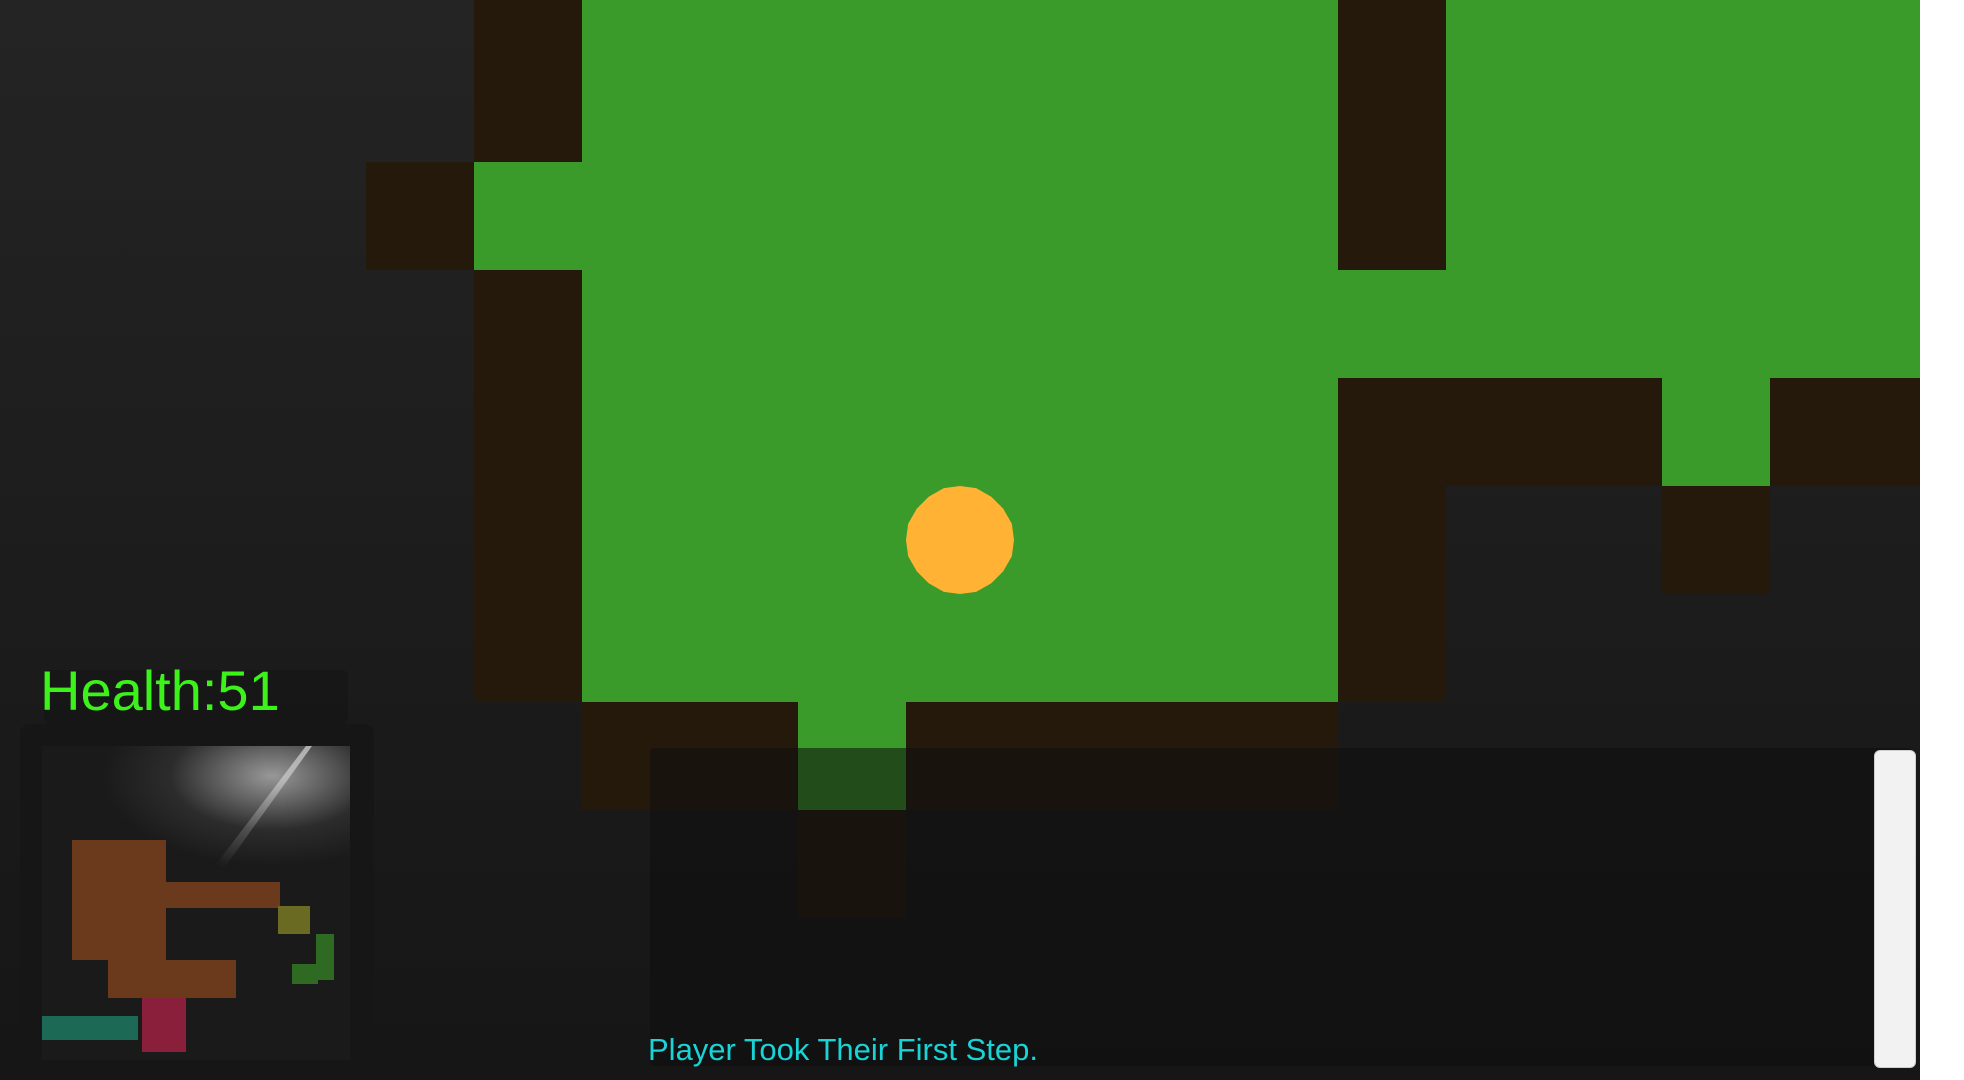 Image resolution: width=1964 pixels, height=1080 pixels. What do you see at coordinates (1895, 909) in the screenshot?
I see `message-log-scrollbar` at bounding box center [1895, 909].